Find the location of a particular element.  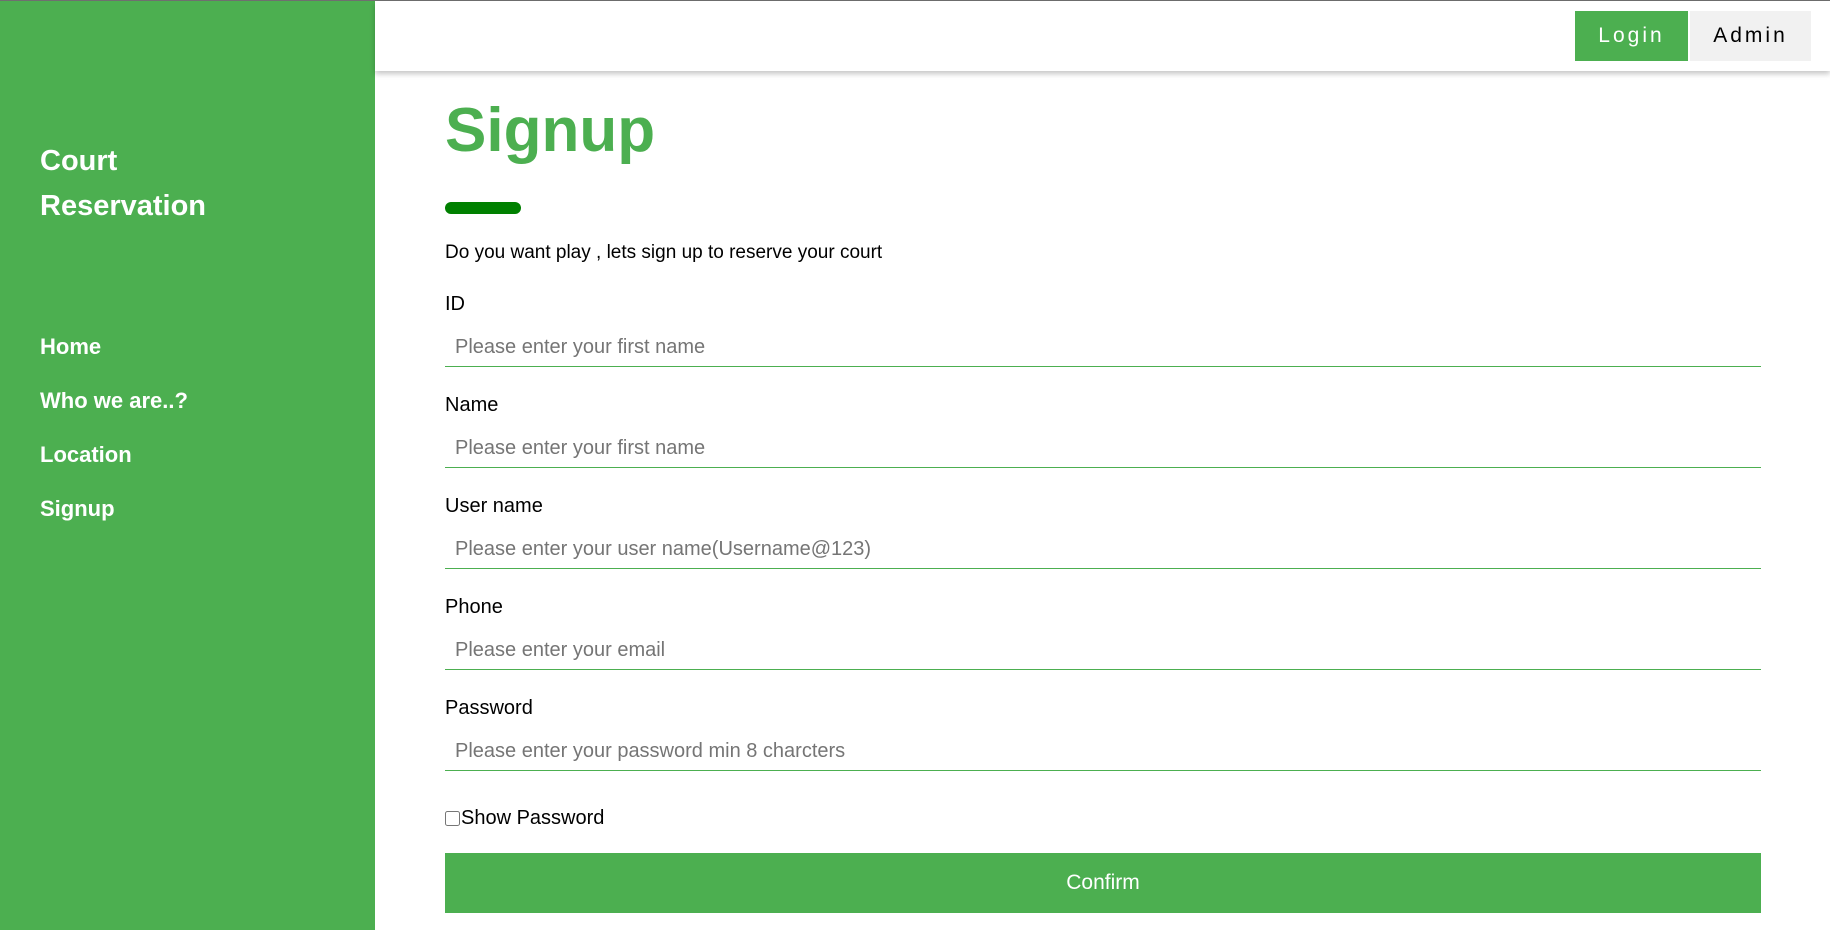

id-label: ID is located at coordinates (455, 304).